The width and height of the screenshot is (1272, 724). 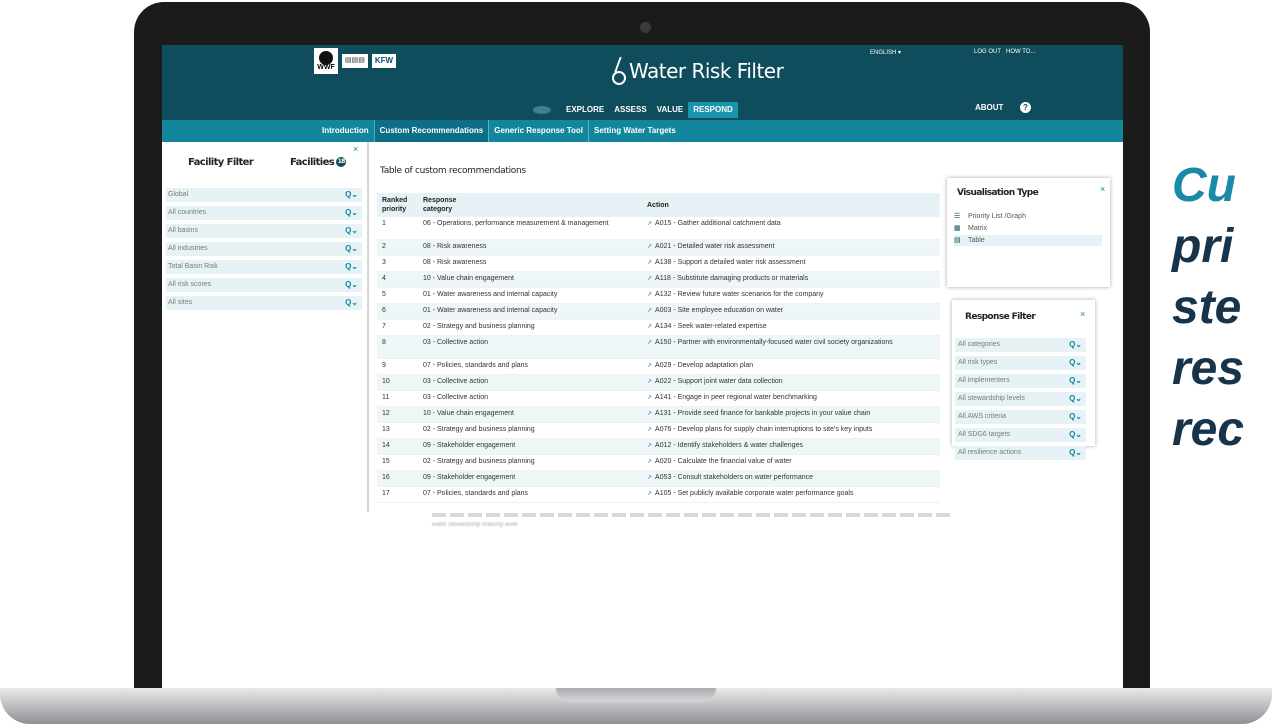 I want to click on tab-setting-water-targets: Setting Water Targets, so click(x=634, y=131).